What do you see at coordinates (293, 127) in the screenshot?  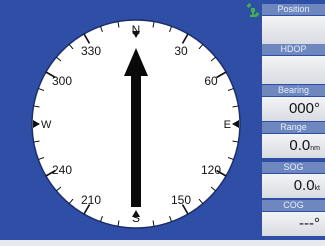 I see `range-label: Range` at bounding box center [293, 127].